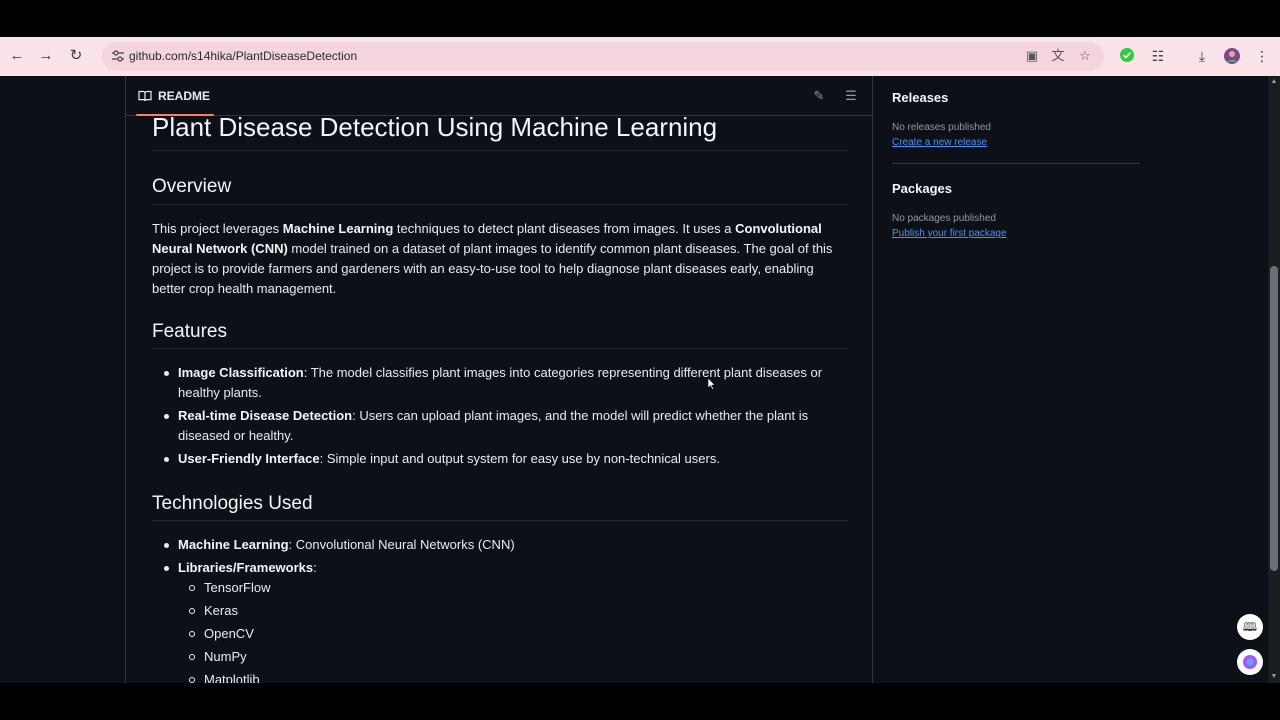 The width and height of the screenshot is (1280, 720). Describe the element at coordinates (712, 384) in the screenshot. I see `mouse-cursor-icon` at that location.